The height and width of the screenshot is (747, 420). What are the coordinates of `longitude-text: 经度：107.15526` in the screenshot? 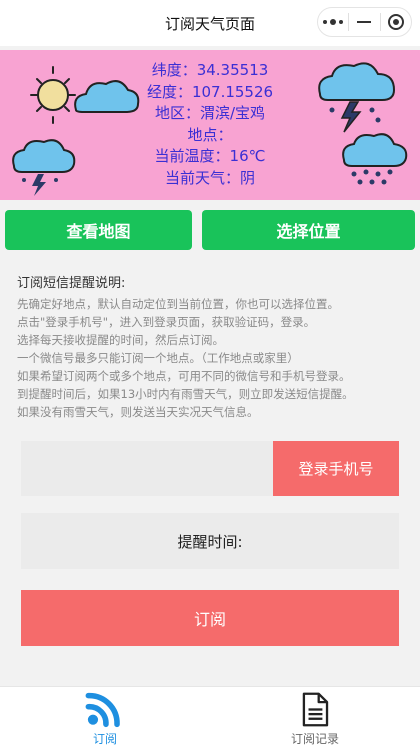 It's located at (210, 91).